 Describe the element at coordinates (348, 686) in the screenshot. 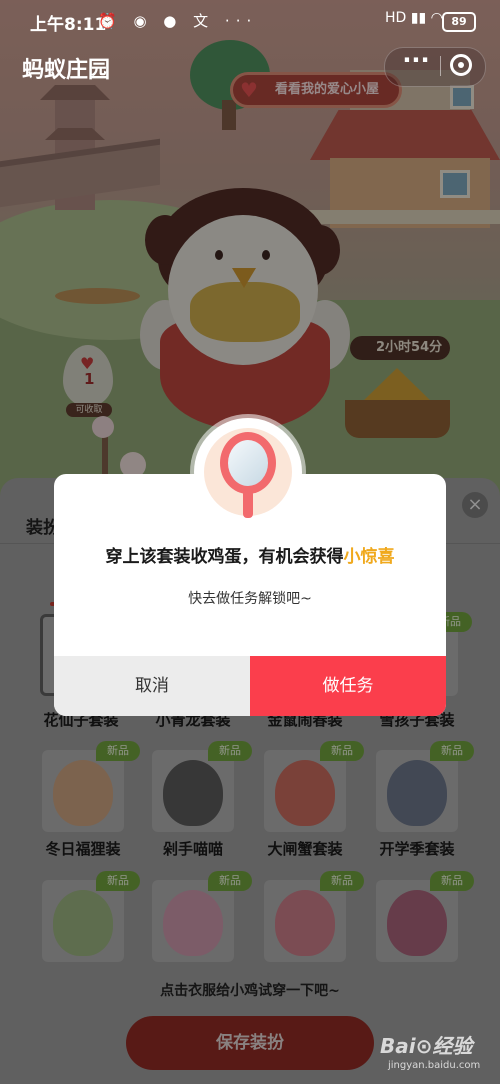

I see `do-task-button: 做任务` at that location.